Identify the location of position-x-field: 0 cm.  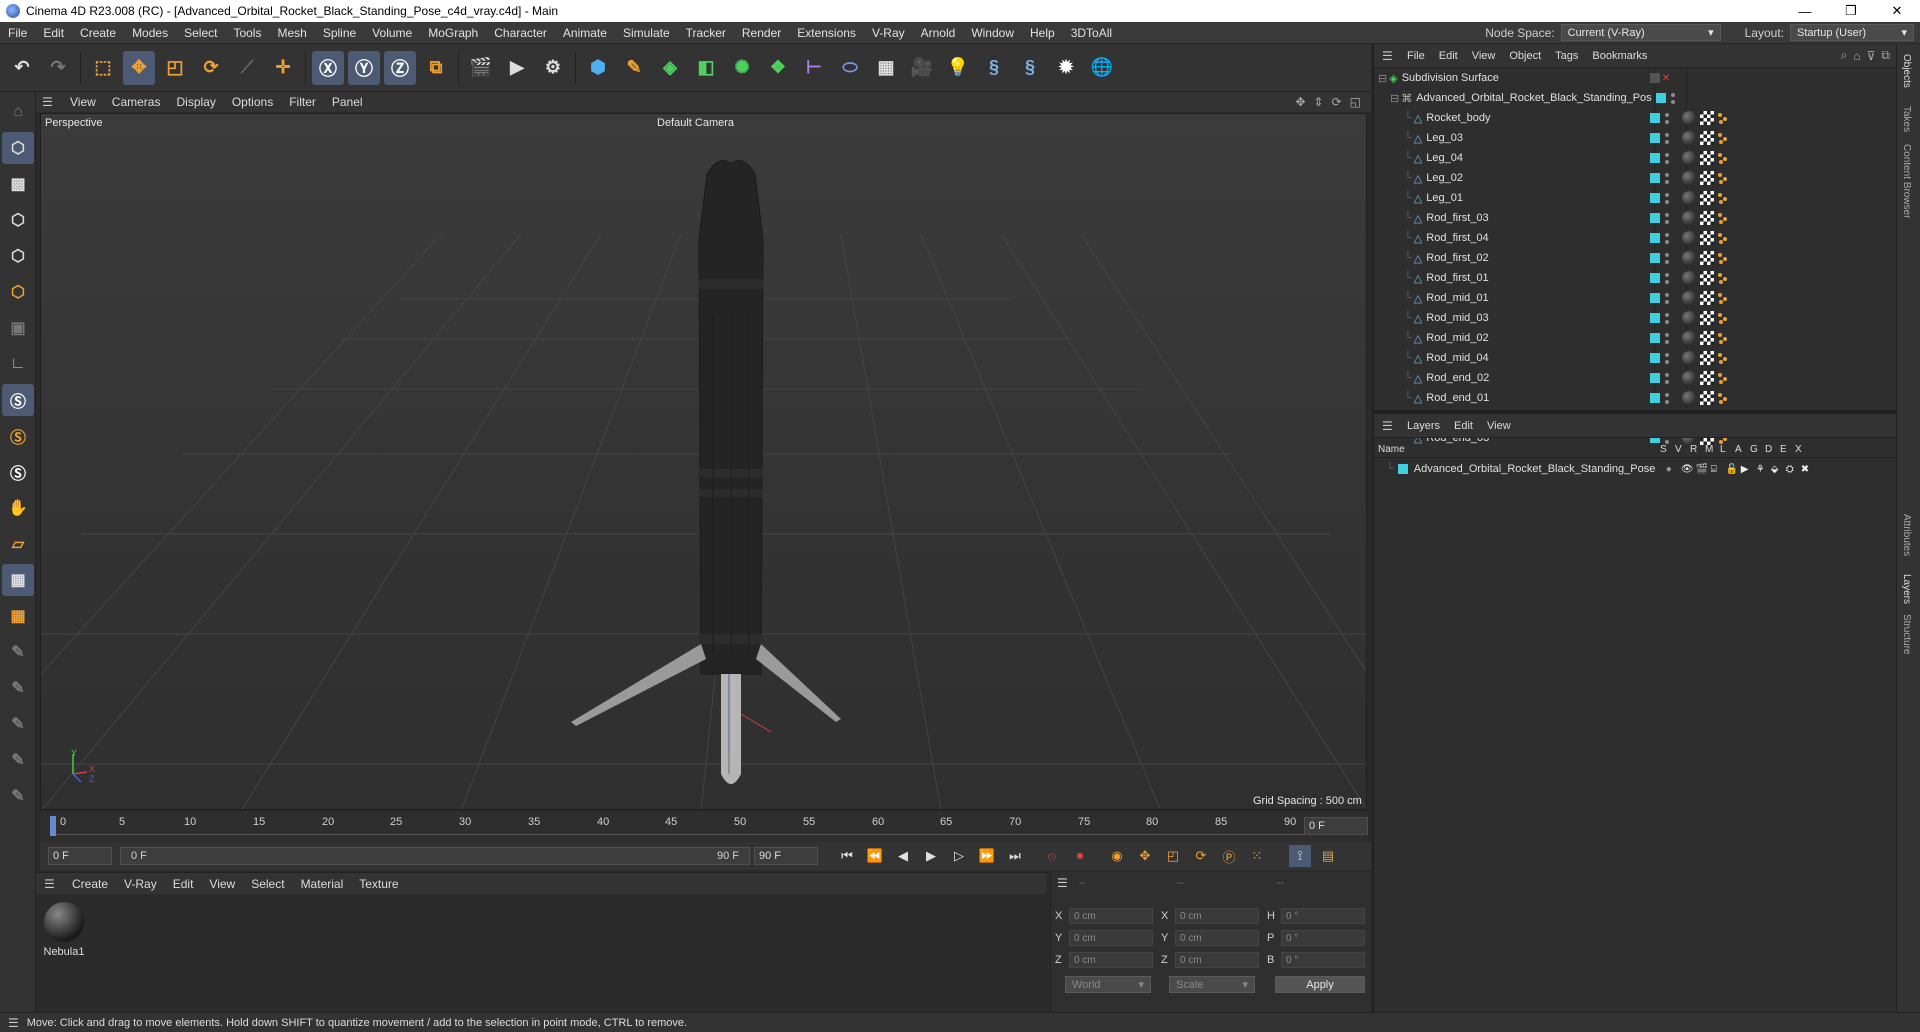
(1111, 916).